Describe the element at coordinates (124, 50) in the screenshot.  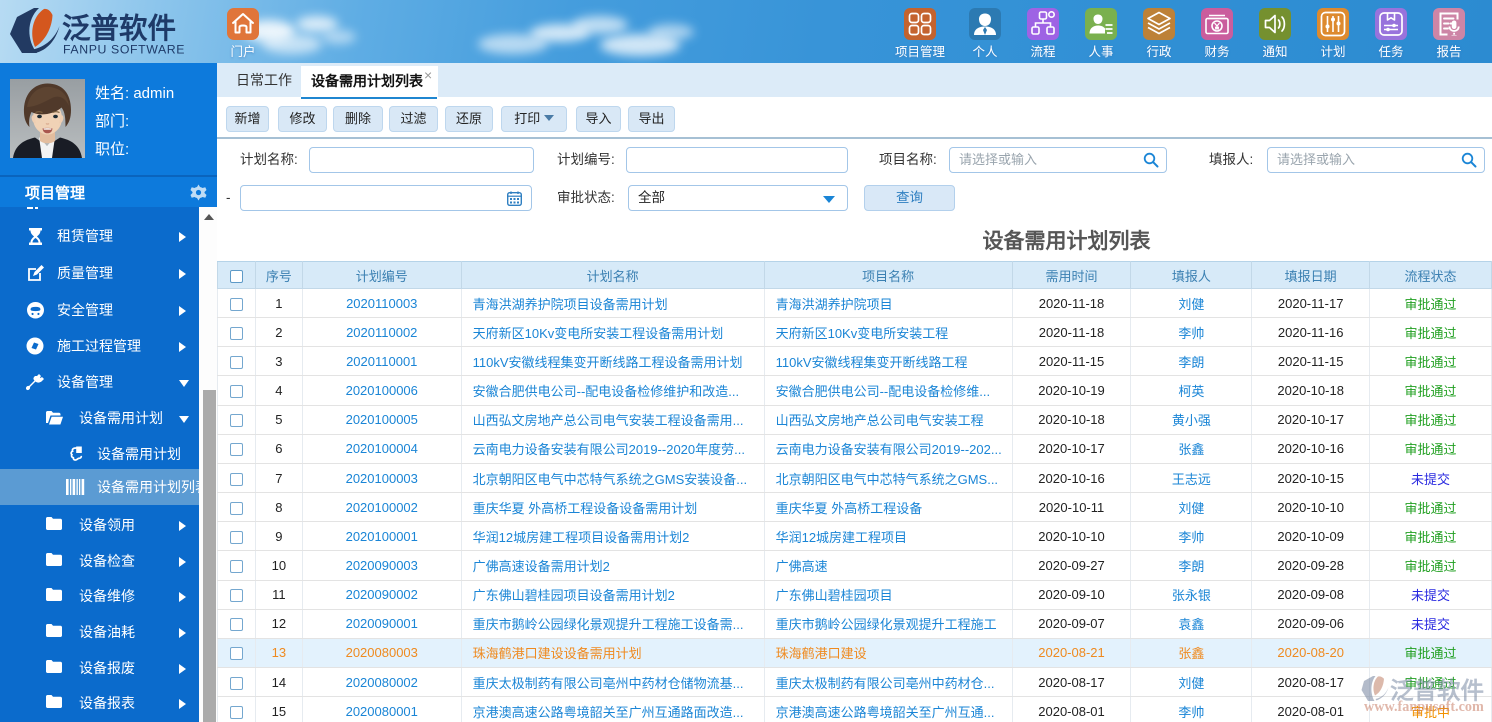
I see `svg-text: FANPU SOFTWARE` at that location.